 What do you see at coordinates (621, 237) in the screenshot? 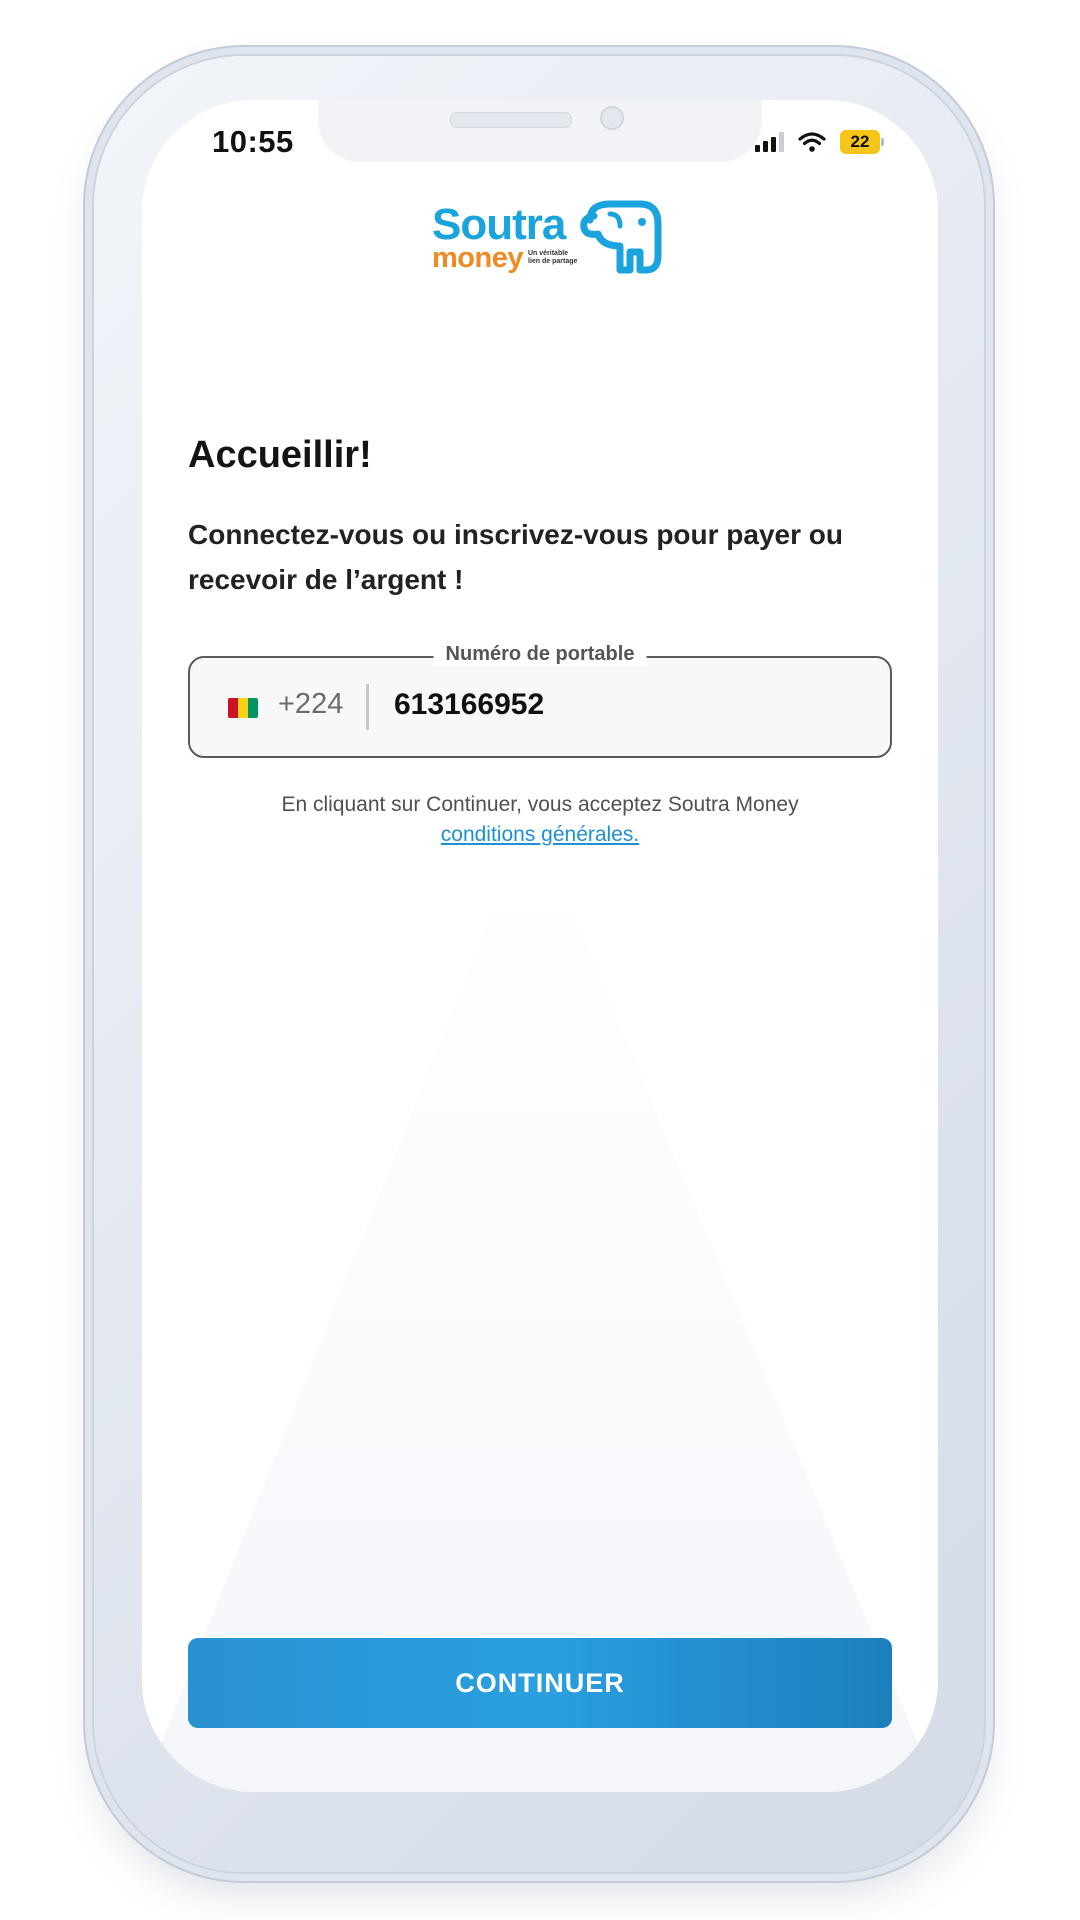
I see `elephant-icon` at bounding box center [621, 237].